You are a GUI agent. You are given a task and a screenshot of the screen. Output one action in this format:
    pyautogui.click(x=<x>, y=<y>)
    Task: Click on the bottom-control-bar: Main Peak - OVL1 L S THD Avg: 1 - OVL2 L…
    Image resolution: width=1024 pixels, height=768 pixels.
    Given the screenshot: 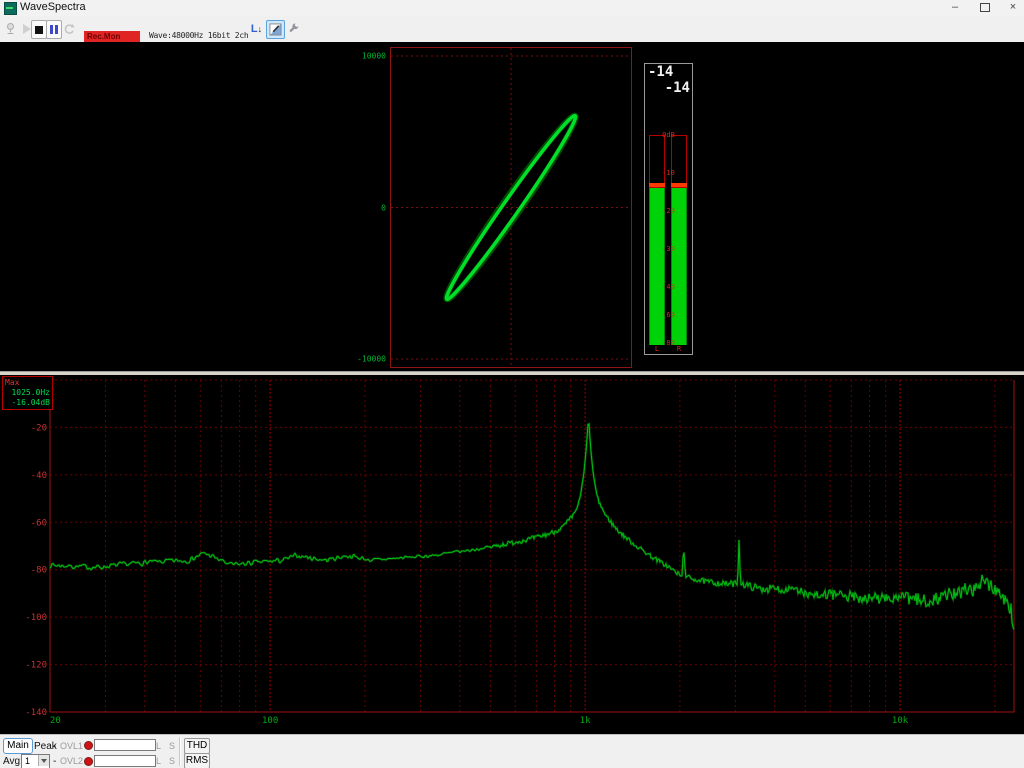 What is the action you would take?
    pyautogui.click(x=512, y=751)
    